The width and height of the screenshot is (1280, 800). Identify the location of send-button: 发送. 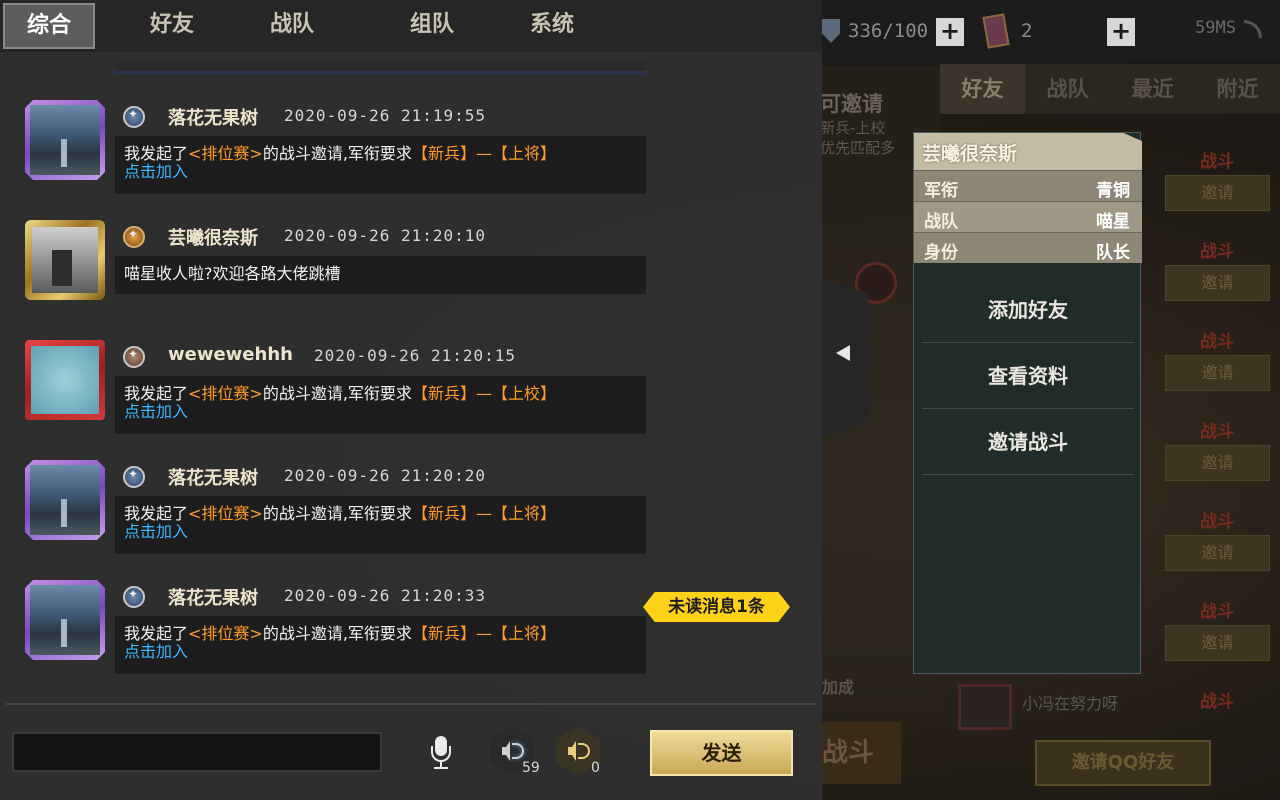
(721, 753).